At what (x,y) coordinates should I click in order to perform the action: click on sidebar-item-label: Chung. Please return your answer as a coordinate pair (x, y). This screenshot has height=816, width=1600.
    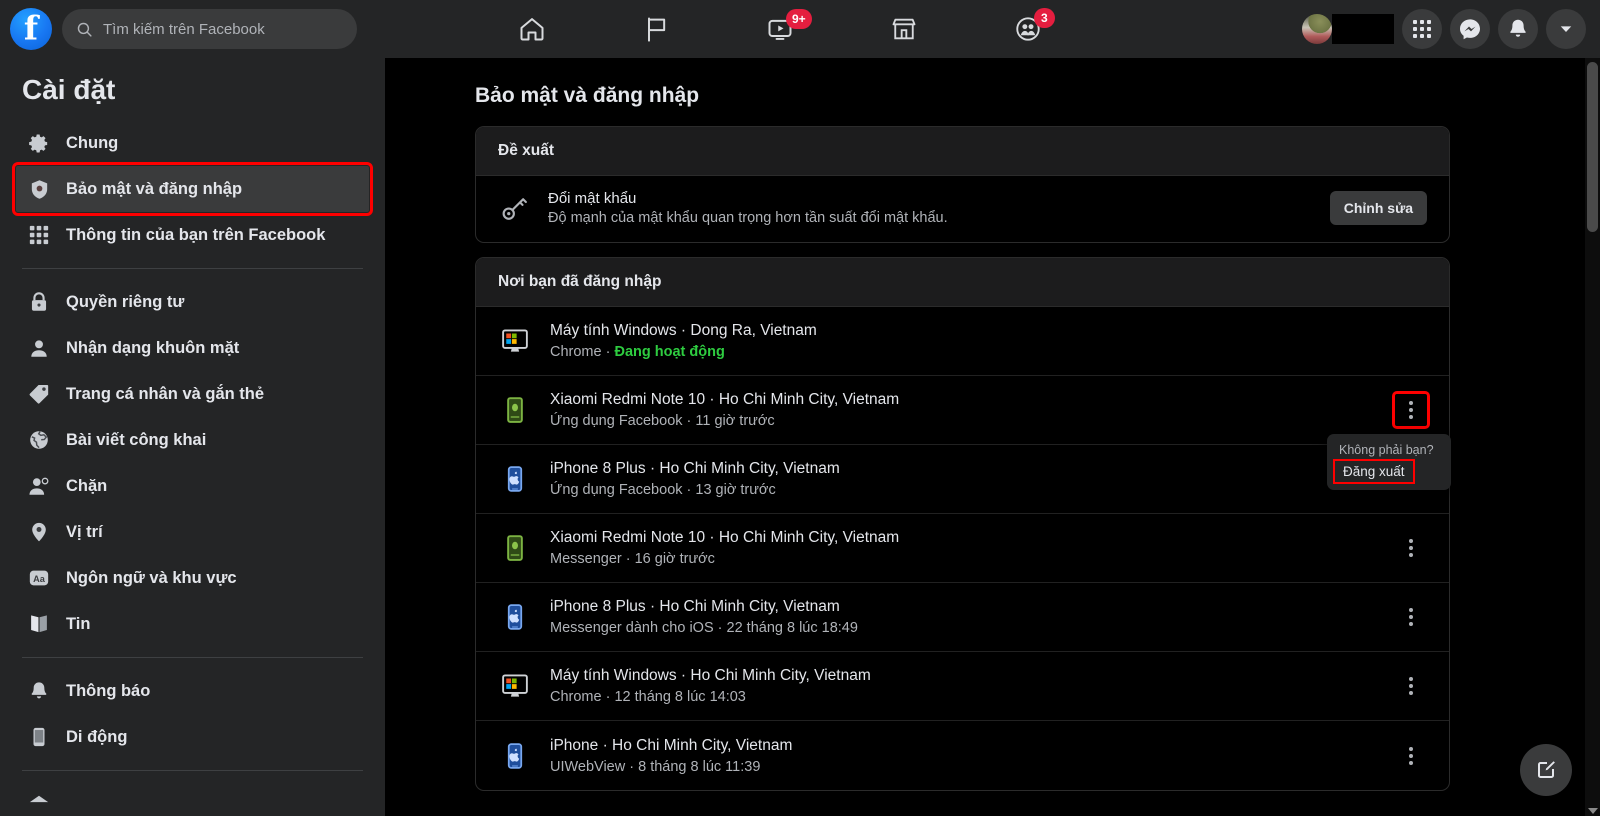
    Looking at the image, I should click on (92, 142).